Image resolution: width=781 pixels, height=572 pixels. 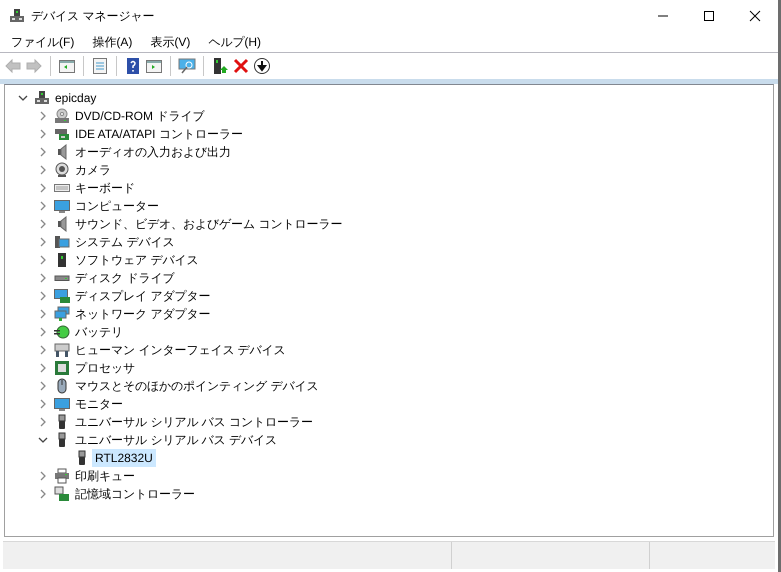 What do you see at coordinates (62, 278) in the screenshot?
I see `disk-drive-icon` at bounding box center [62, 278].